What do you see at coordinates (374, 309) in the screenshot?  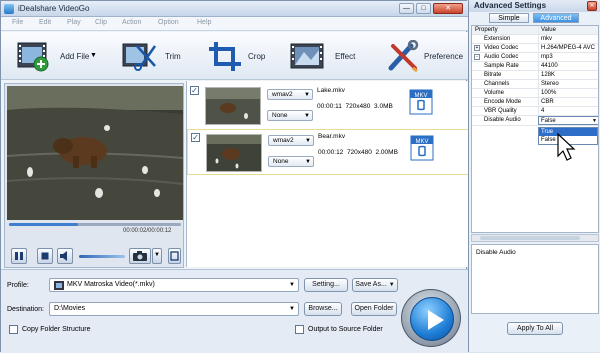 I see `open-folder-button: Open Folder` at bounding box center [374, 309].